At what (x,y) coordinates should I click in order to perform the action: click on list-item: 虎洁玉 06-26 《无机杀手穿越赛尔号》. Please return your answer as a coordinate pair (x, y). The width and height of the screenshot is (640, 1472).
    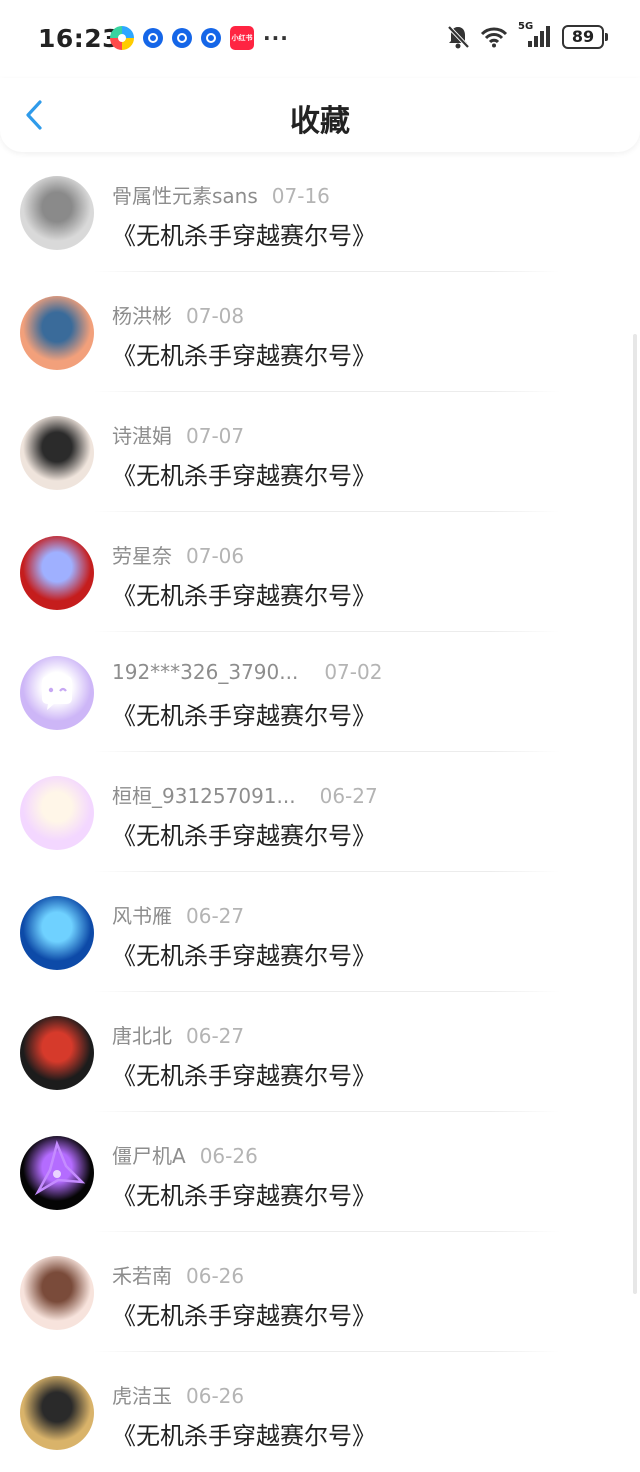
    Looking at the image, I should click on (320, 1412).